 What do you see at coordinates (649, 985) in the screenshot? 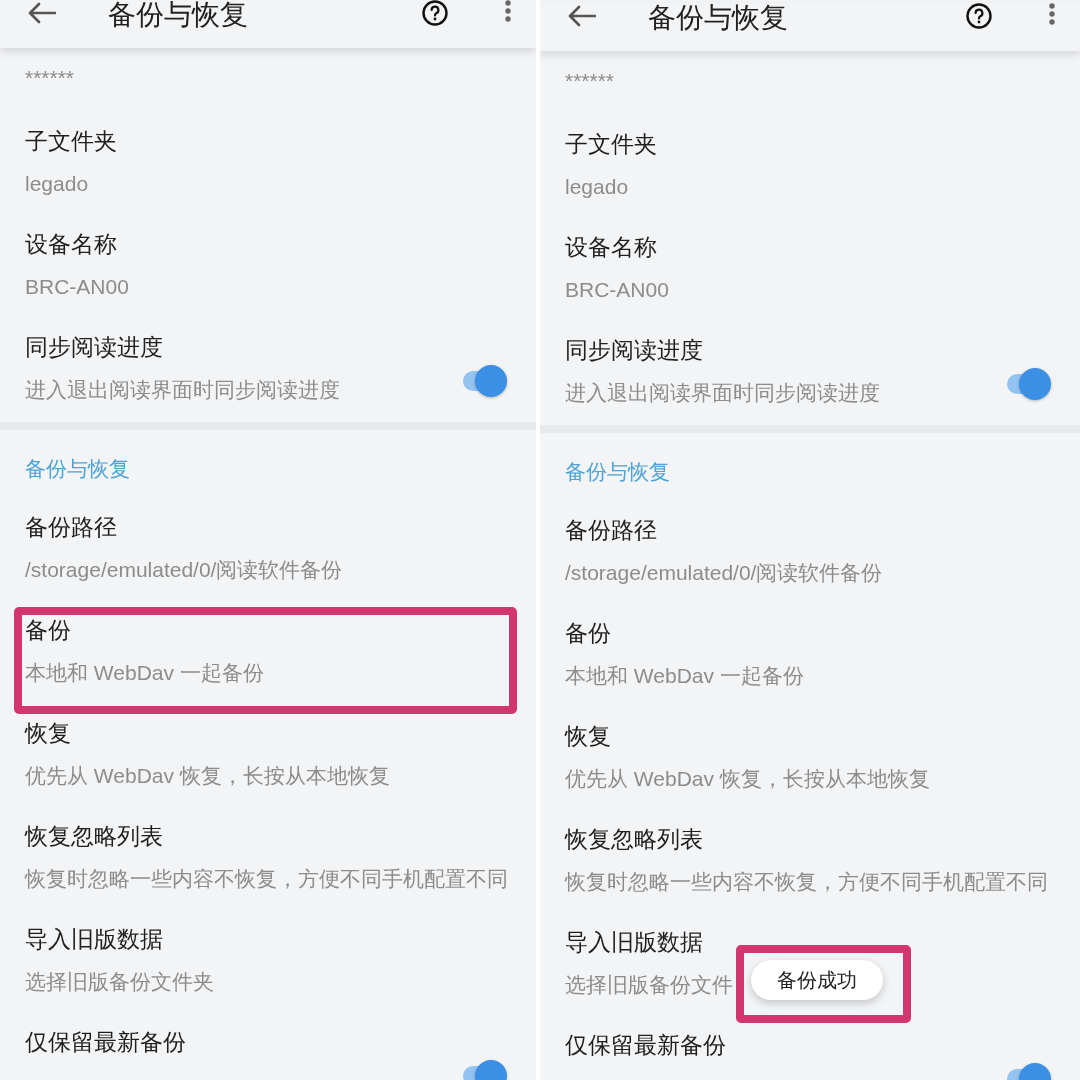
I see `setting-summary: 选择旧版备份文件` at bounding box center [649, 985].